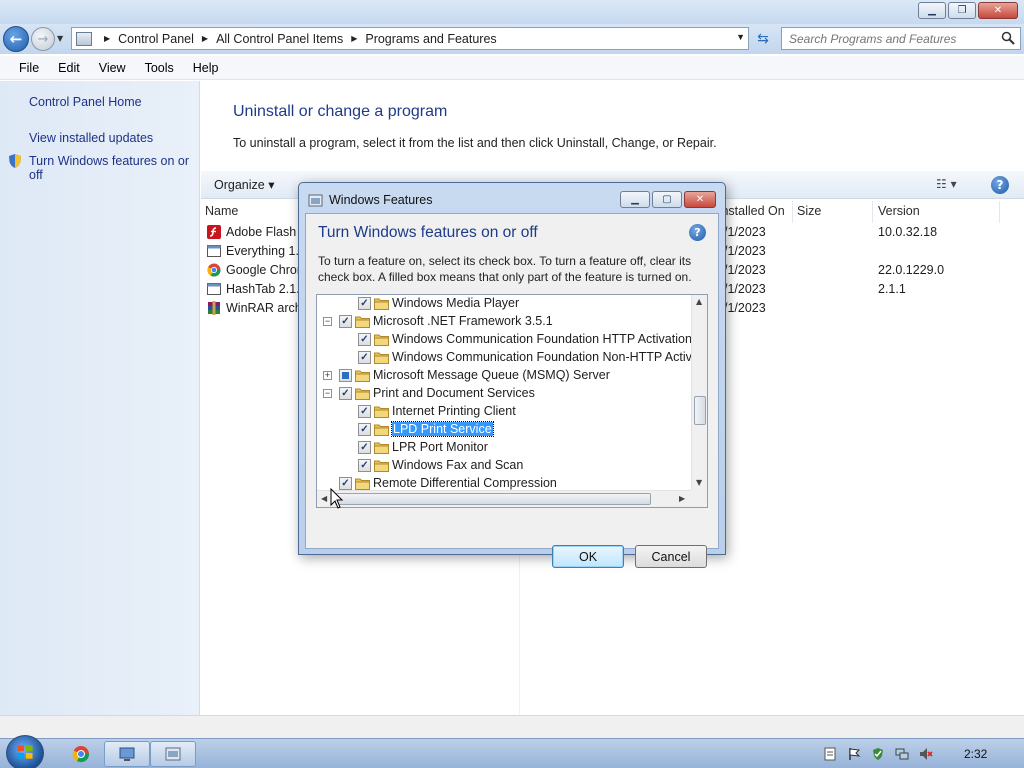  I want to click on taskbar-remote-desktop, so click(127, 754).